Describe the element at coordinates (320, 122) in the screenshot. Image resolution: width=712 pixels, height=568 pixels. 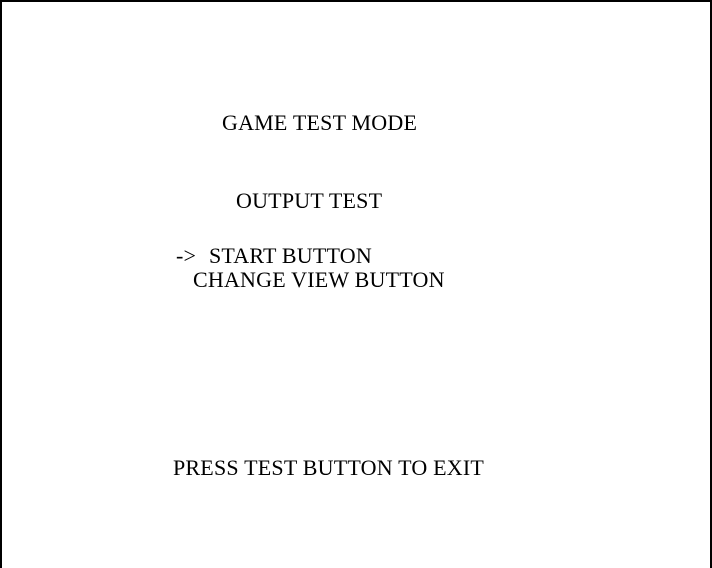
I see `screen-title: GAME TEST MODE` at that location.